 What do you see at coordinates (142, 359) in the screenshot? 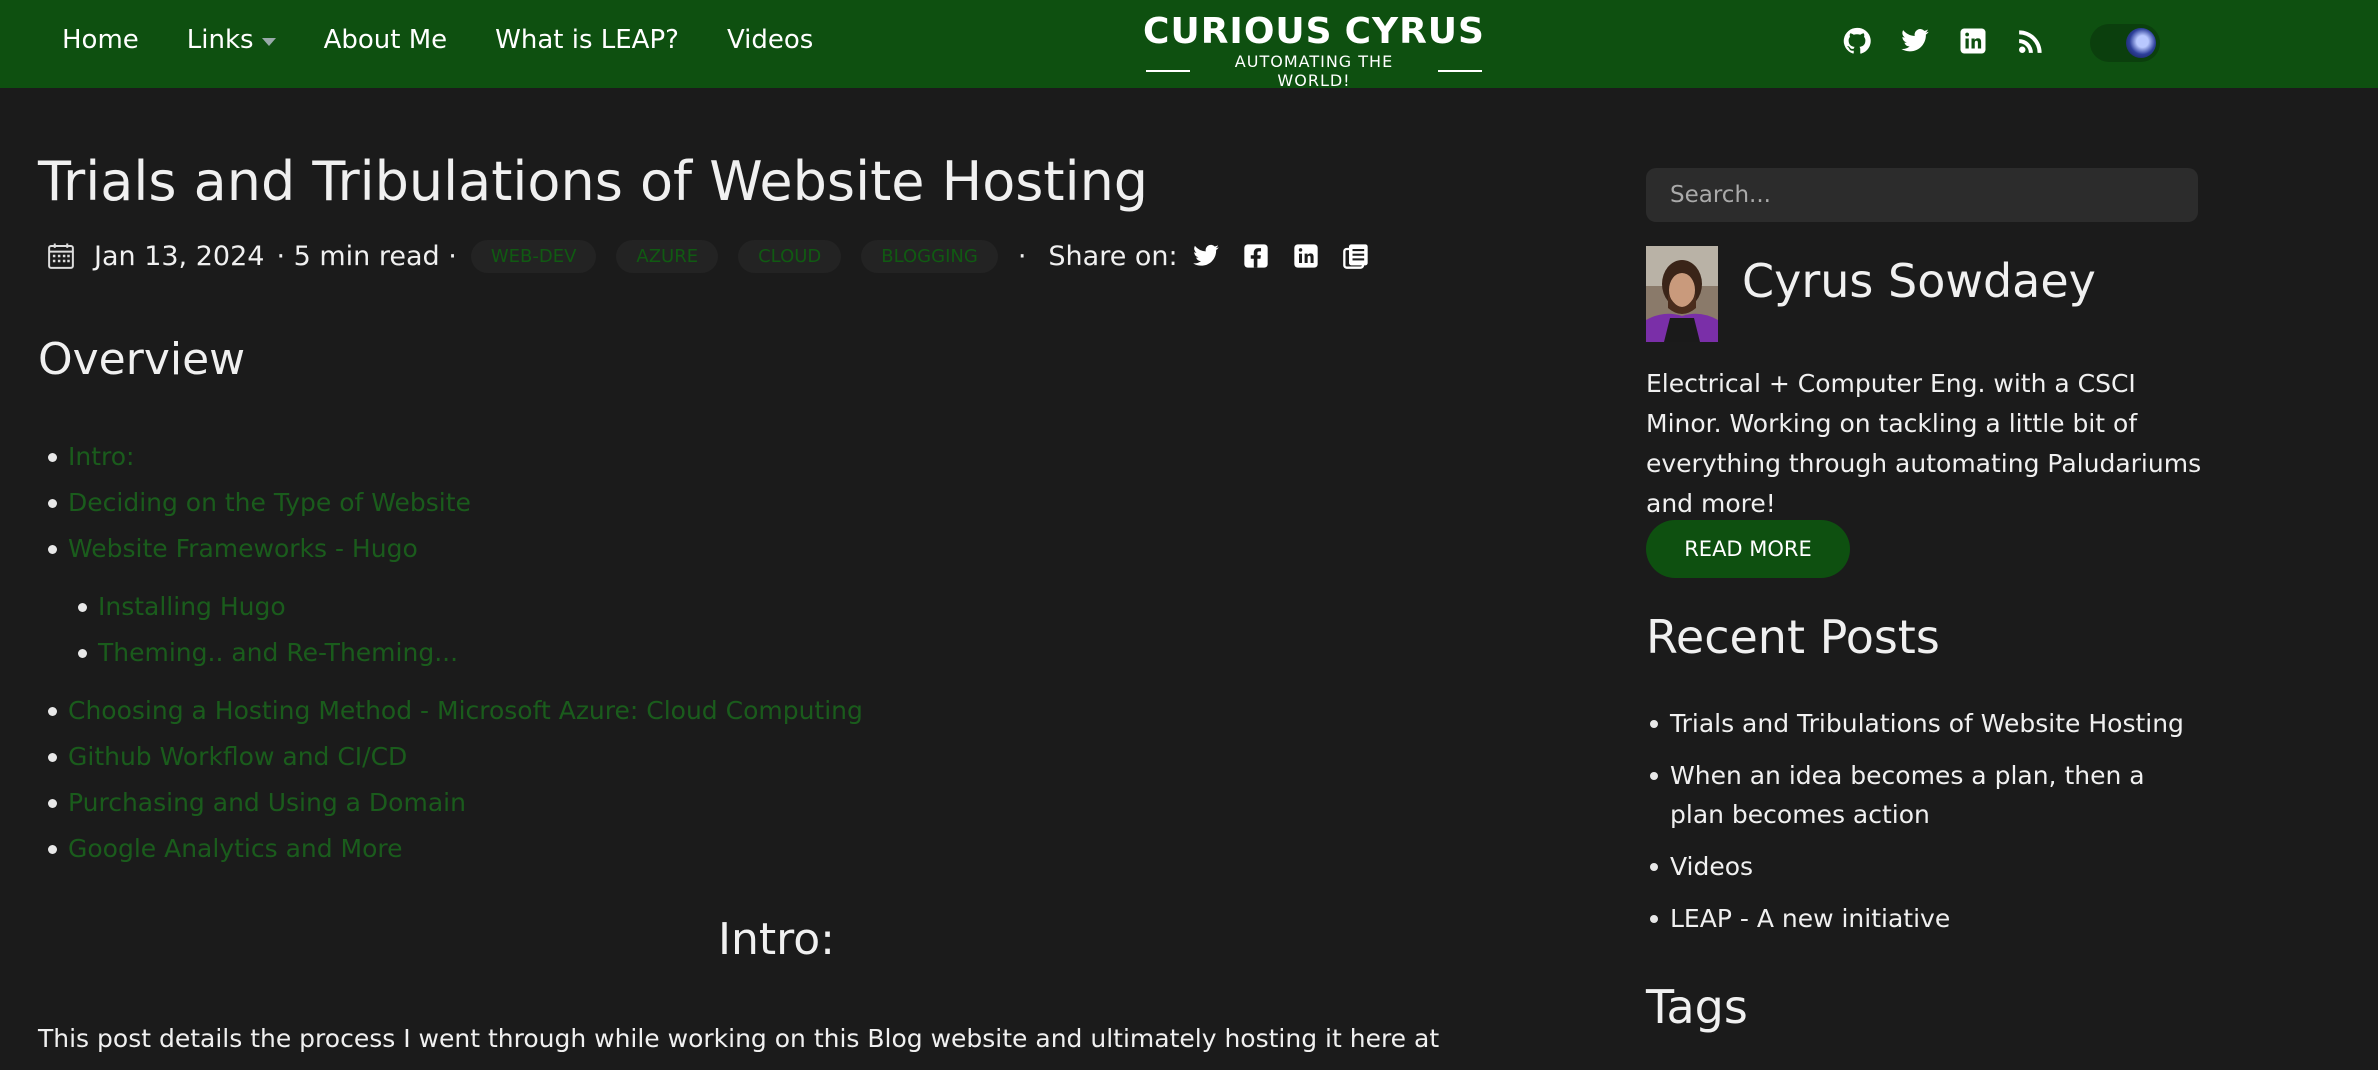
I see `overview-heading: Overview` at bounding box center [142, 359].